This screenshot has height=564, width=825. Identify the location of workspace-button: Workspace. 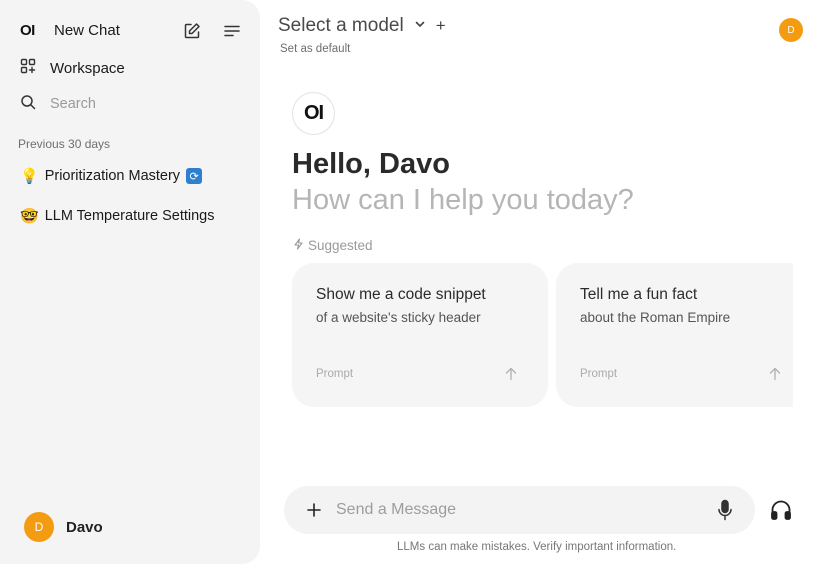
(72, 68).